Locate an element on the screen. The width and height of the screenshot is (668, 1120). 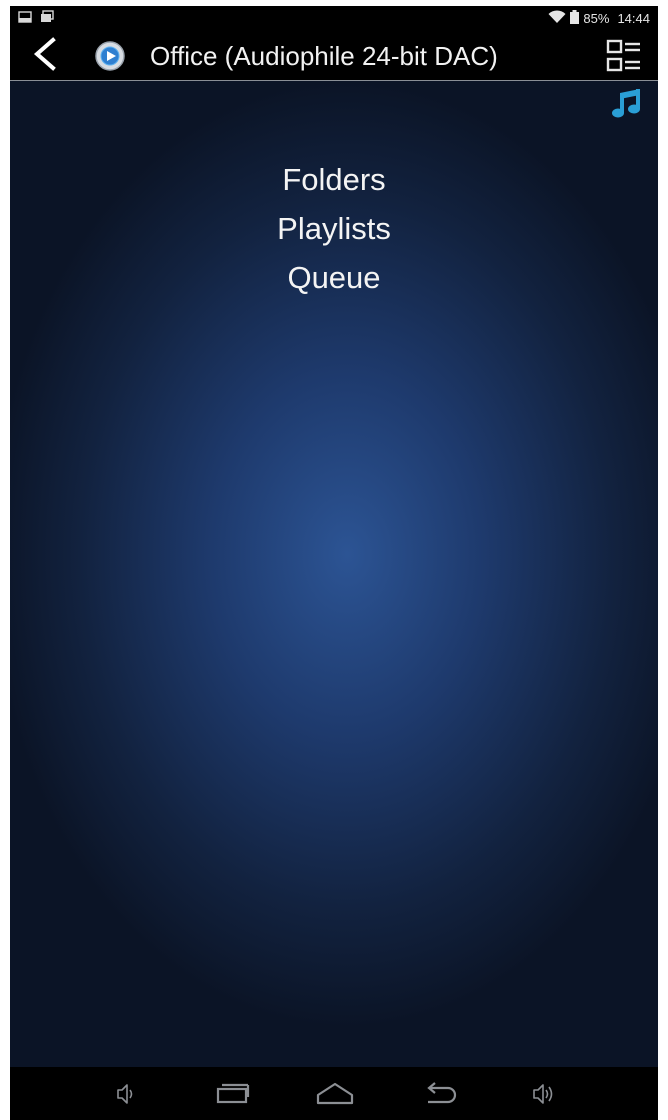
screenshot-icon is located at coordinates (25, 18).